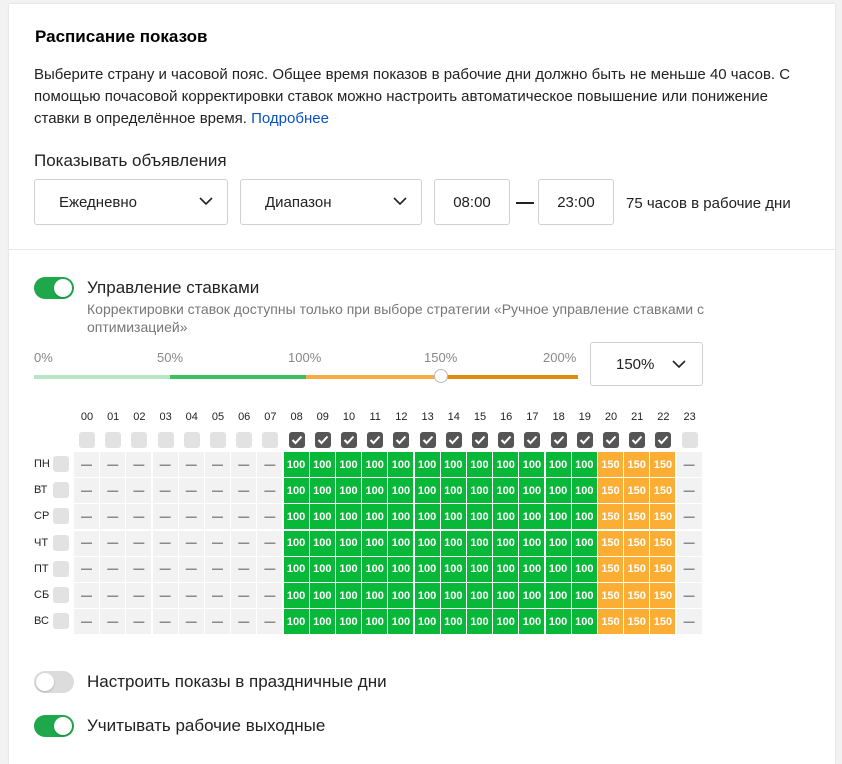 Image resolution: width=842 pixels, height=764 pixels. I want to click on mode-select: Диапазон, so click(331, 202).